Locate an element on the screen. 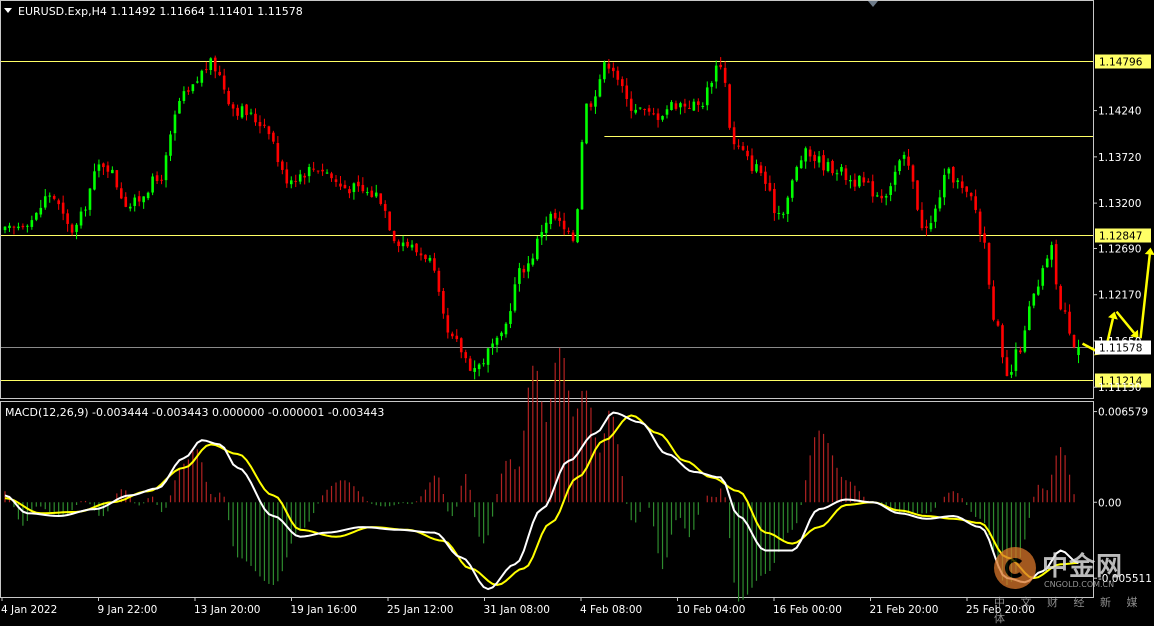  level-badge-label: 1.14796 is located at coordinates (1121, 63).